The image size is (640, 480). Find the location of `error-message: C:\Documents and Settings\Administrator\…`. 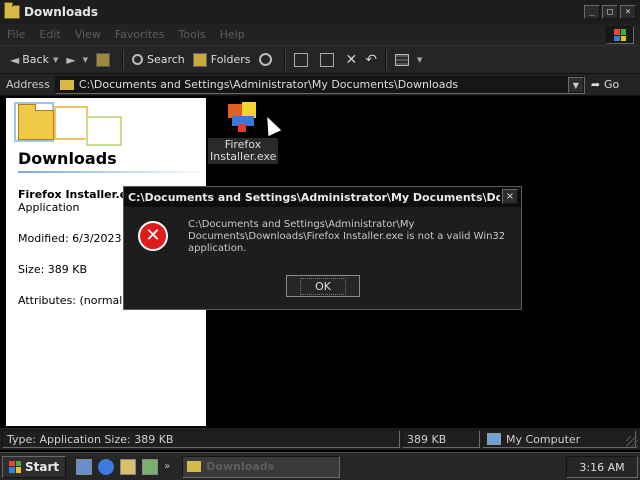

error-message: C:\Documents and Settings\Administrator\… is located at coordinates (347, 236).